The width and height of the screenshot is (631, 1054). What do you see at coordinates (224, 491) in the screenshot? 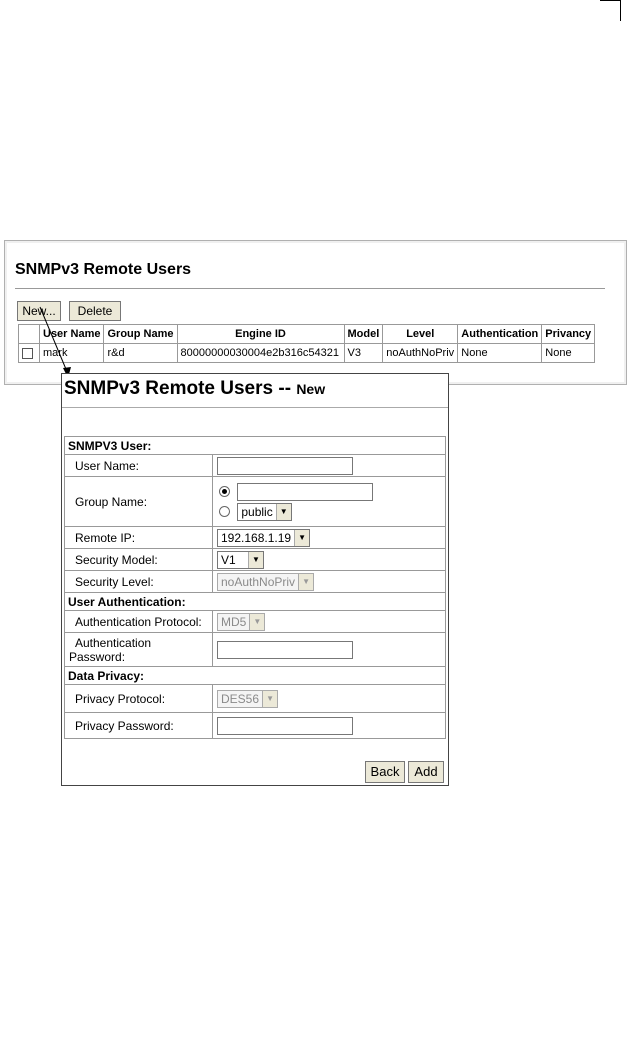
I see `group-custom-radio` at bounding box center [224, 491].